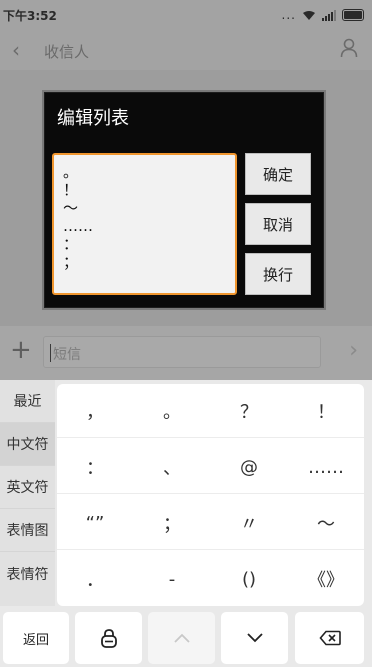 This screenshot has height=667, width=372. Describe the element at coordinates (16, 50) in the screenshot. I see `back-chevron-icon: ‹` at that location.